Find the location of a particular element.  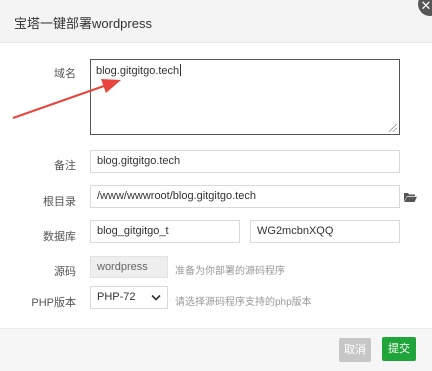

dialog-titlebar: 宝塔一键部署wordpress is located at coordinates (216, 21).